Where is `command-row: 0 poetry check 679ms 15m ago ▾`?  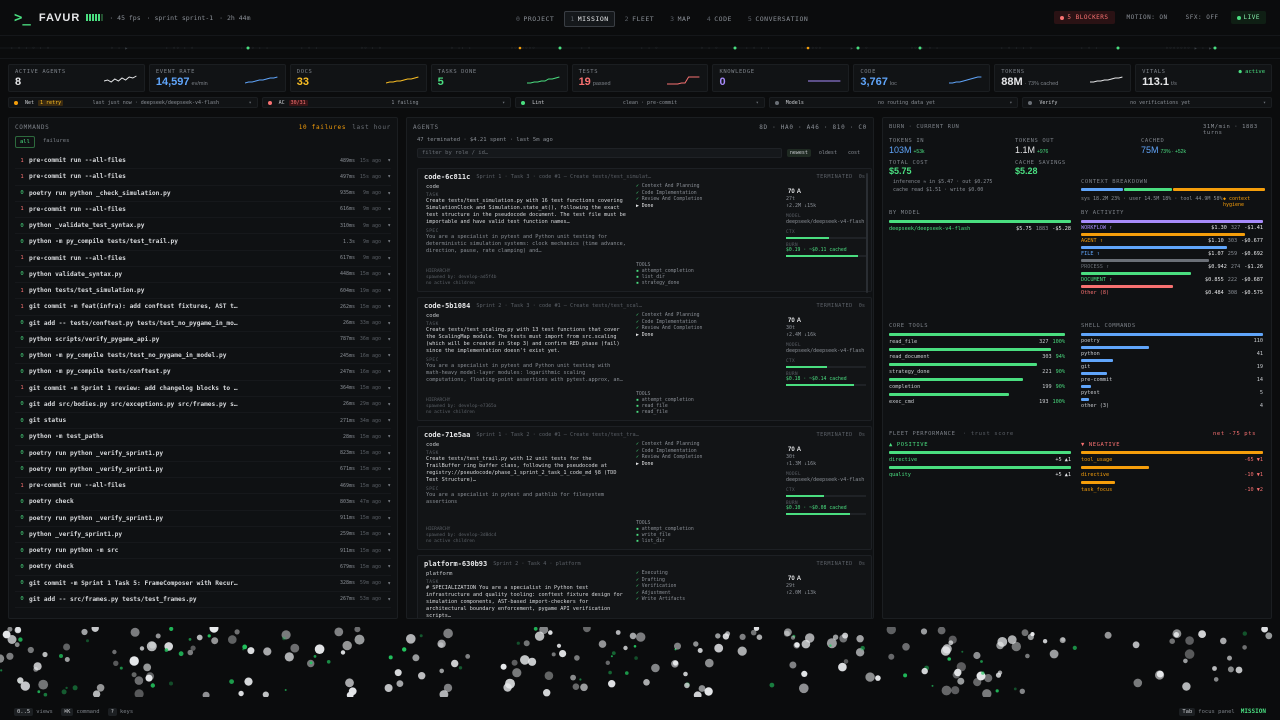
command-row: 0 poetry check 679ms 15m ago ▾ is located at coordinates (203, 567).